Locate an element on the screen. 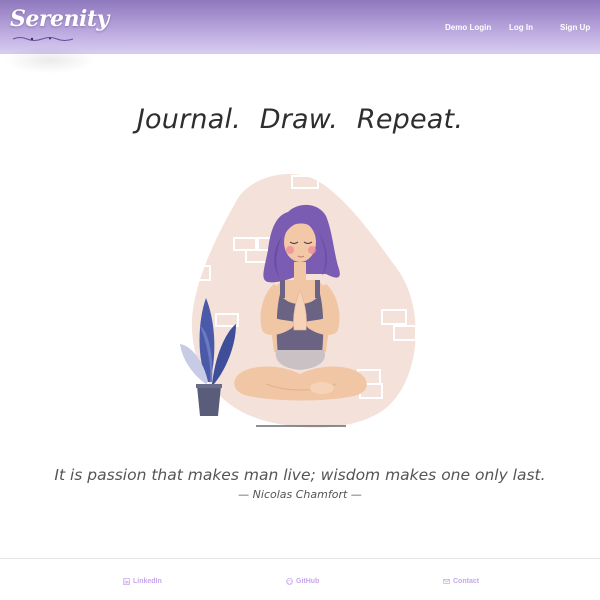 The image size is (600, 600). github-label: GitHub is located at coordinates (308, 581).